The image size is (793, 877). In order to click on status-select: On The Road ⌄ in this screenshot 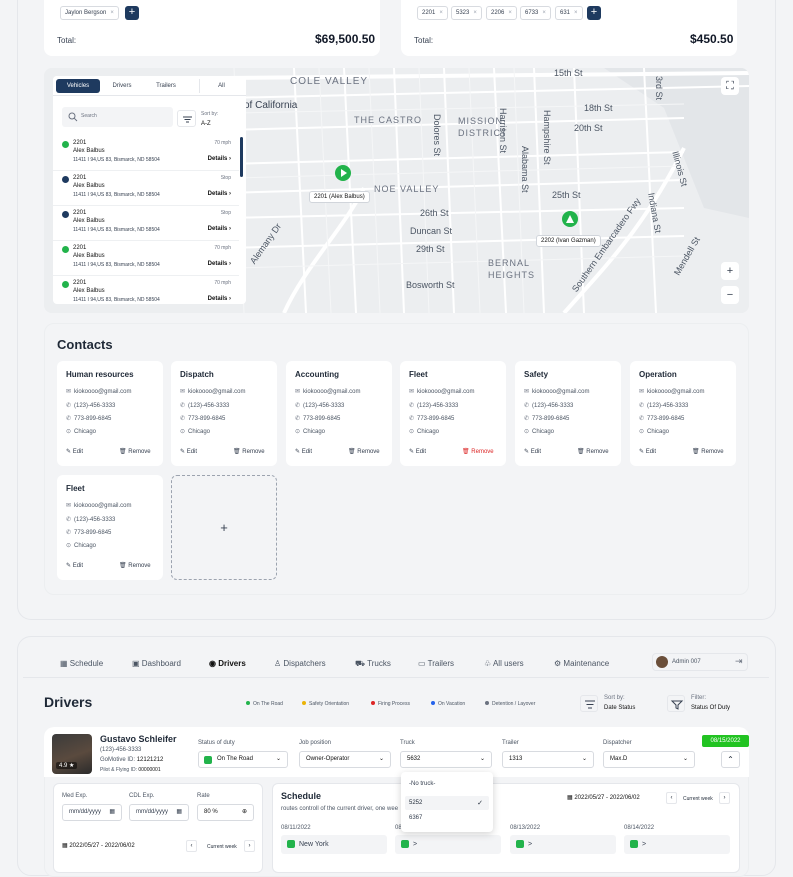, I will do `click(243, 759)`.